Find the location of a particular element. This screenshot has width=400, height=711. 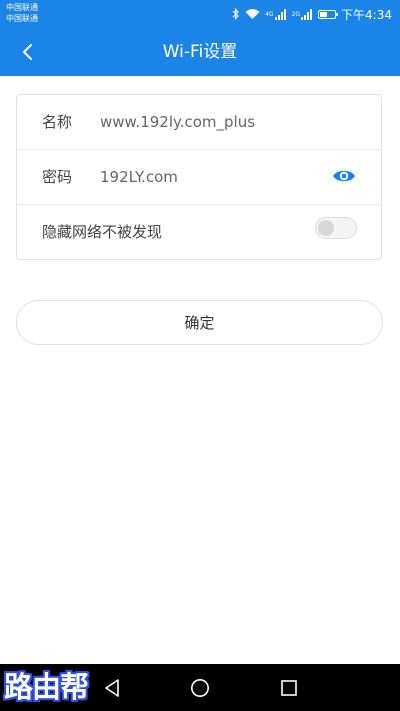

password-row: 密码 192LY.com is located at coordinates (199, 177).